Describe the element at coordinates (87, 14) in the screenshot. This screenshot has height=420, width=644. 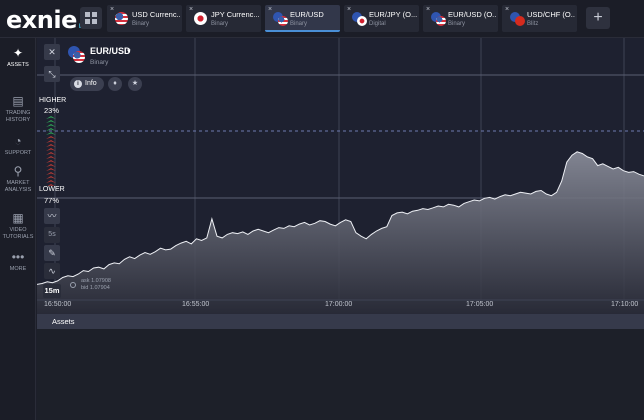
I see `grid-icon` at that location.